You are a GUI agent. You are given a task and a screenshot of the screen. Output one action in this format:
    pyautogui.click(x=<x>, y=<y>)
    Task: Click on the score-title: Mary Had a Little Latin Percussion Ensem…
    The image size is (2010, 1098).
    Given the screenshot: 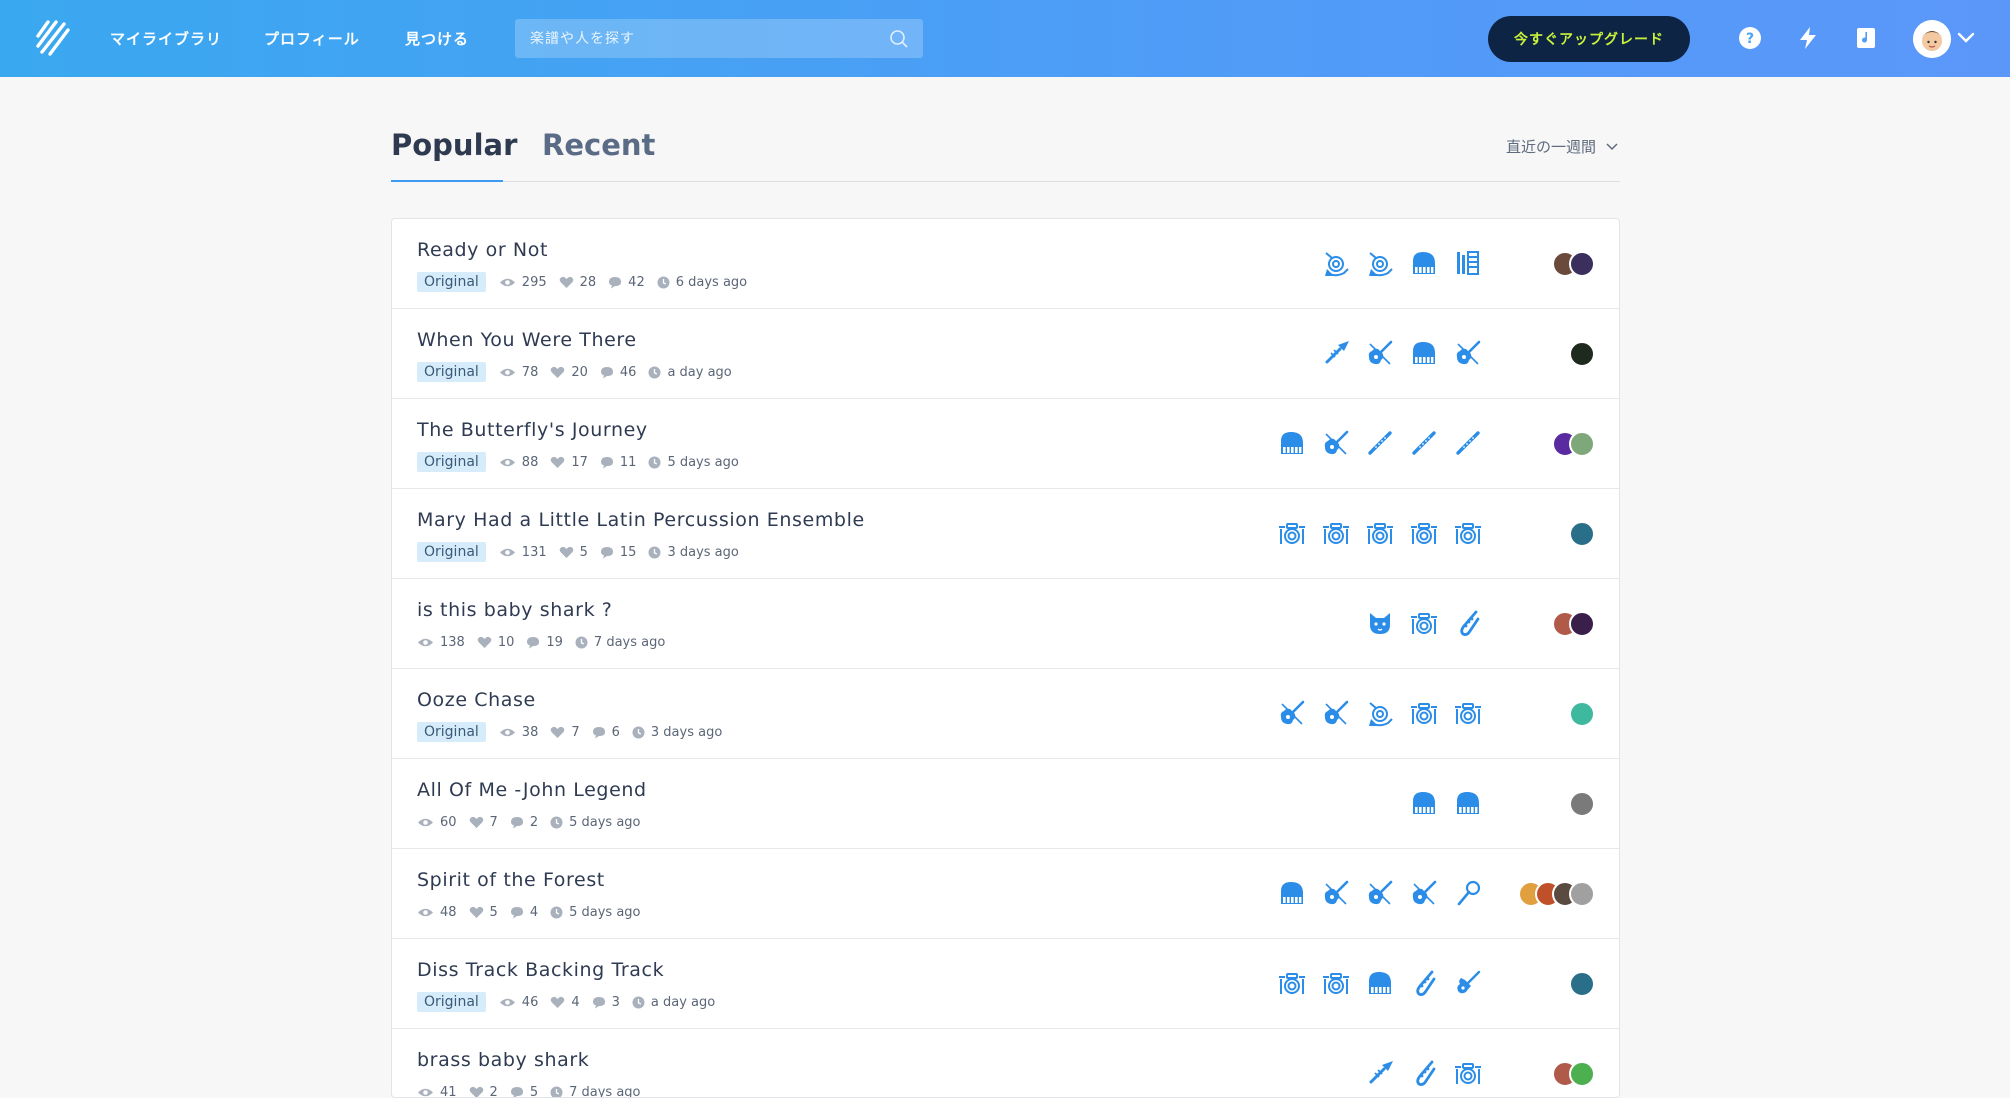 What is the action you would take?
    pyautogui.click(x=641, y=520)
    